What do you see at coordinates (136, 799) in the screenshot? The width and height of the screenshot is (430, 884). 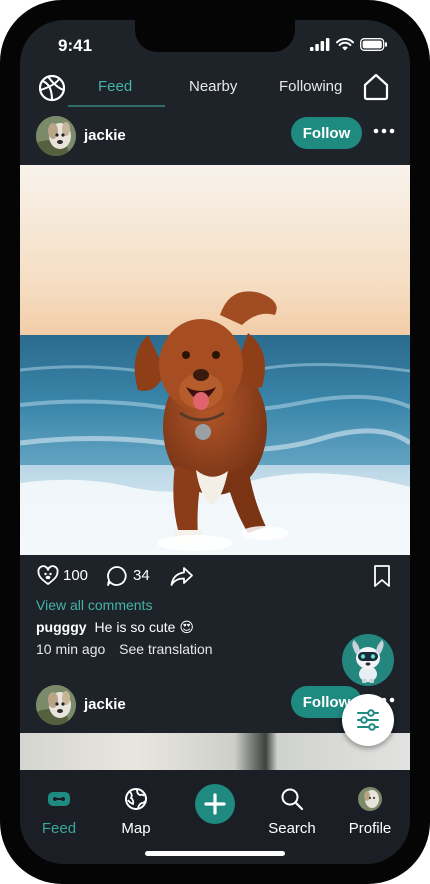 I see `globe-icon` at bounding box center [136, 799].